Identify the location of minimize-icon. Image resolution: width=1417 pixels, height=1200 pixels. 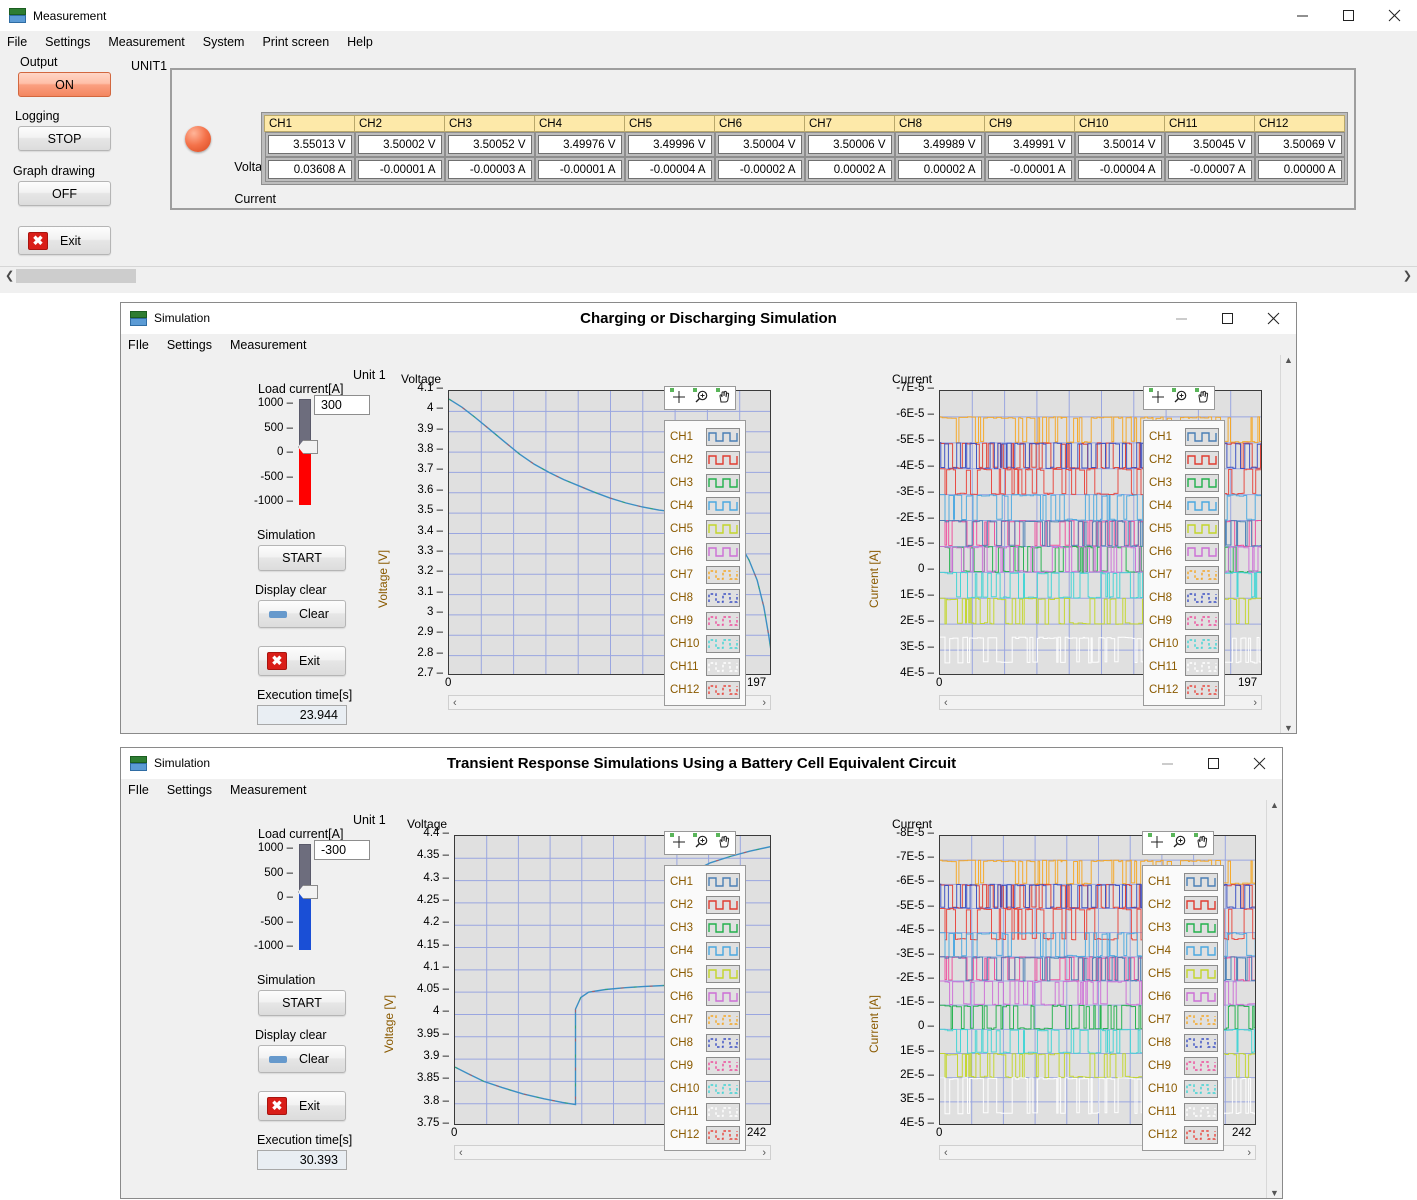
(1167, 763).